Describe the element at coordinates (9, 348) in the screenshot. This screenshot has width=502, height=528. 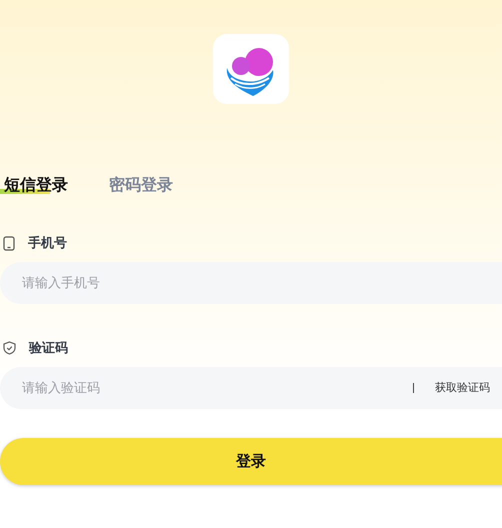
I see `shield-icon` at that location.